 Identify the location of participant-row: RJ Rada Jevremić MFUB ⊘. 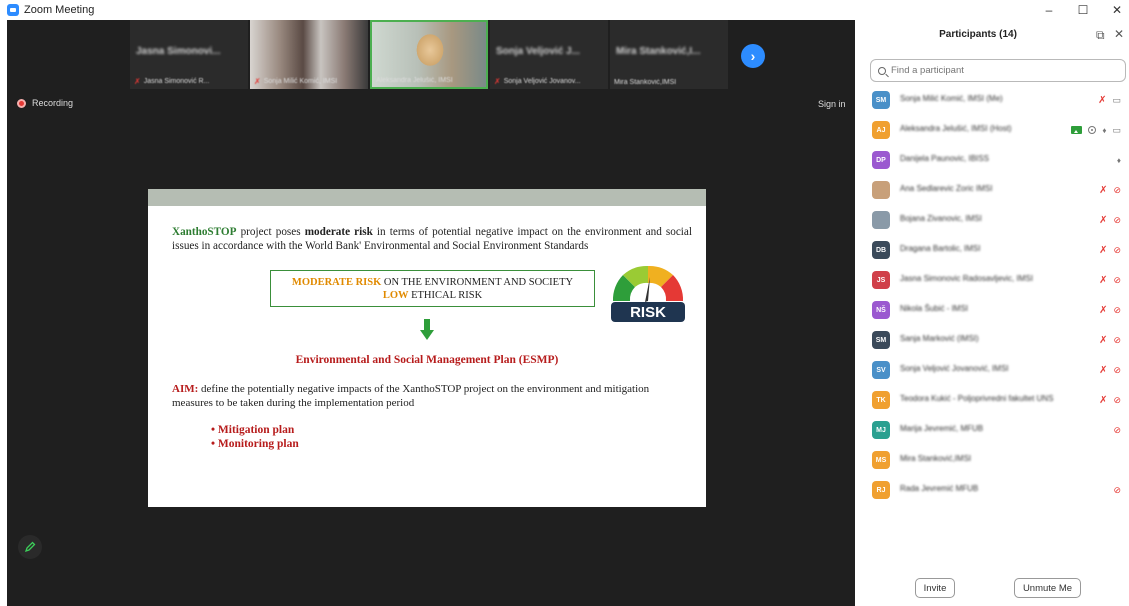
(992, 490).